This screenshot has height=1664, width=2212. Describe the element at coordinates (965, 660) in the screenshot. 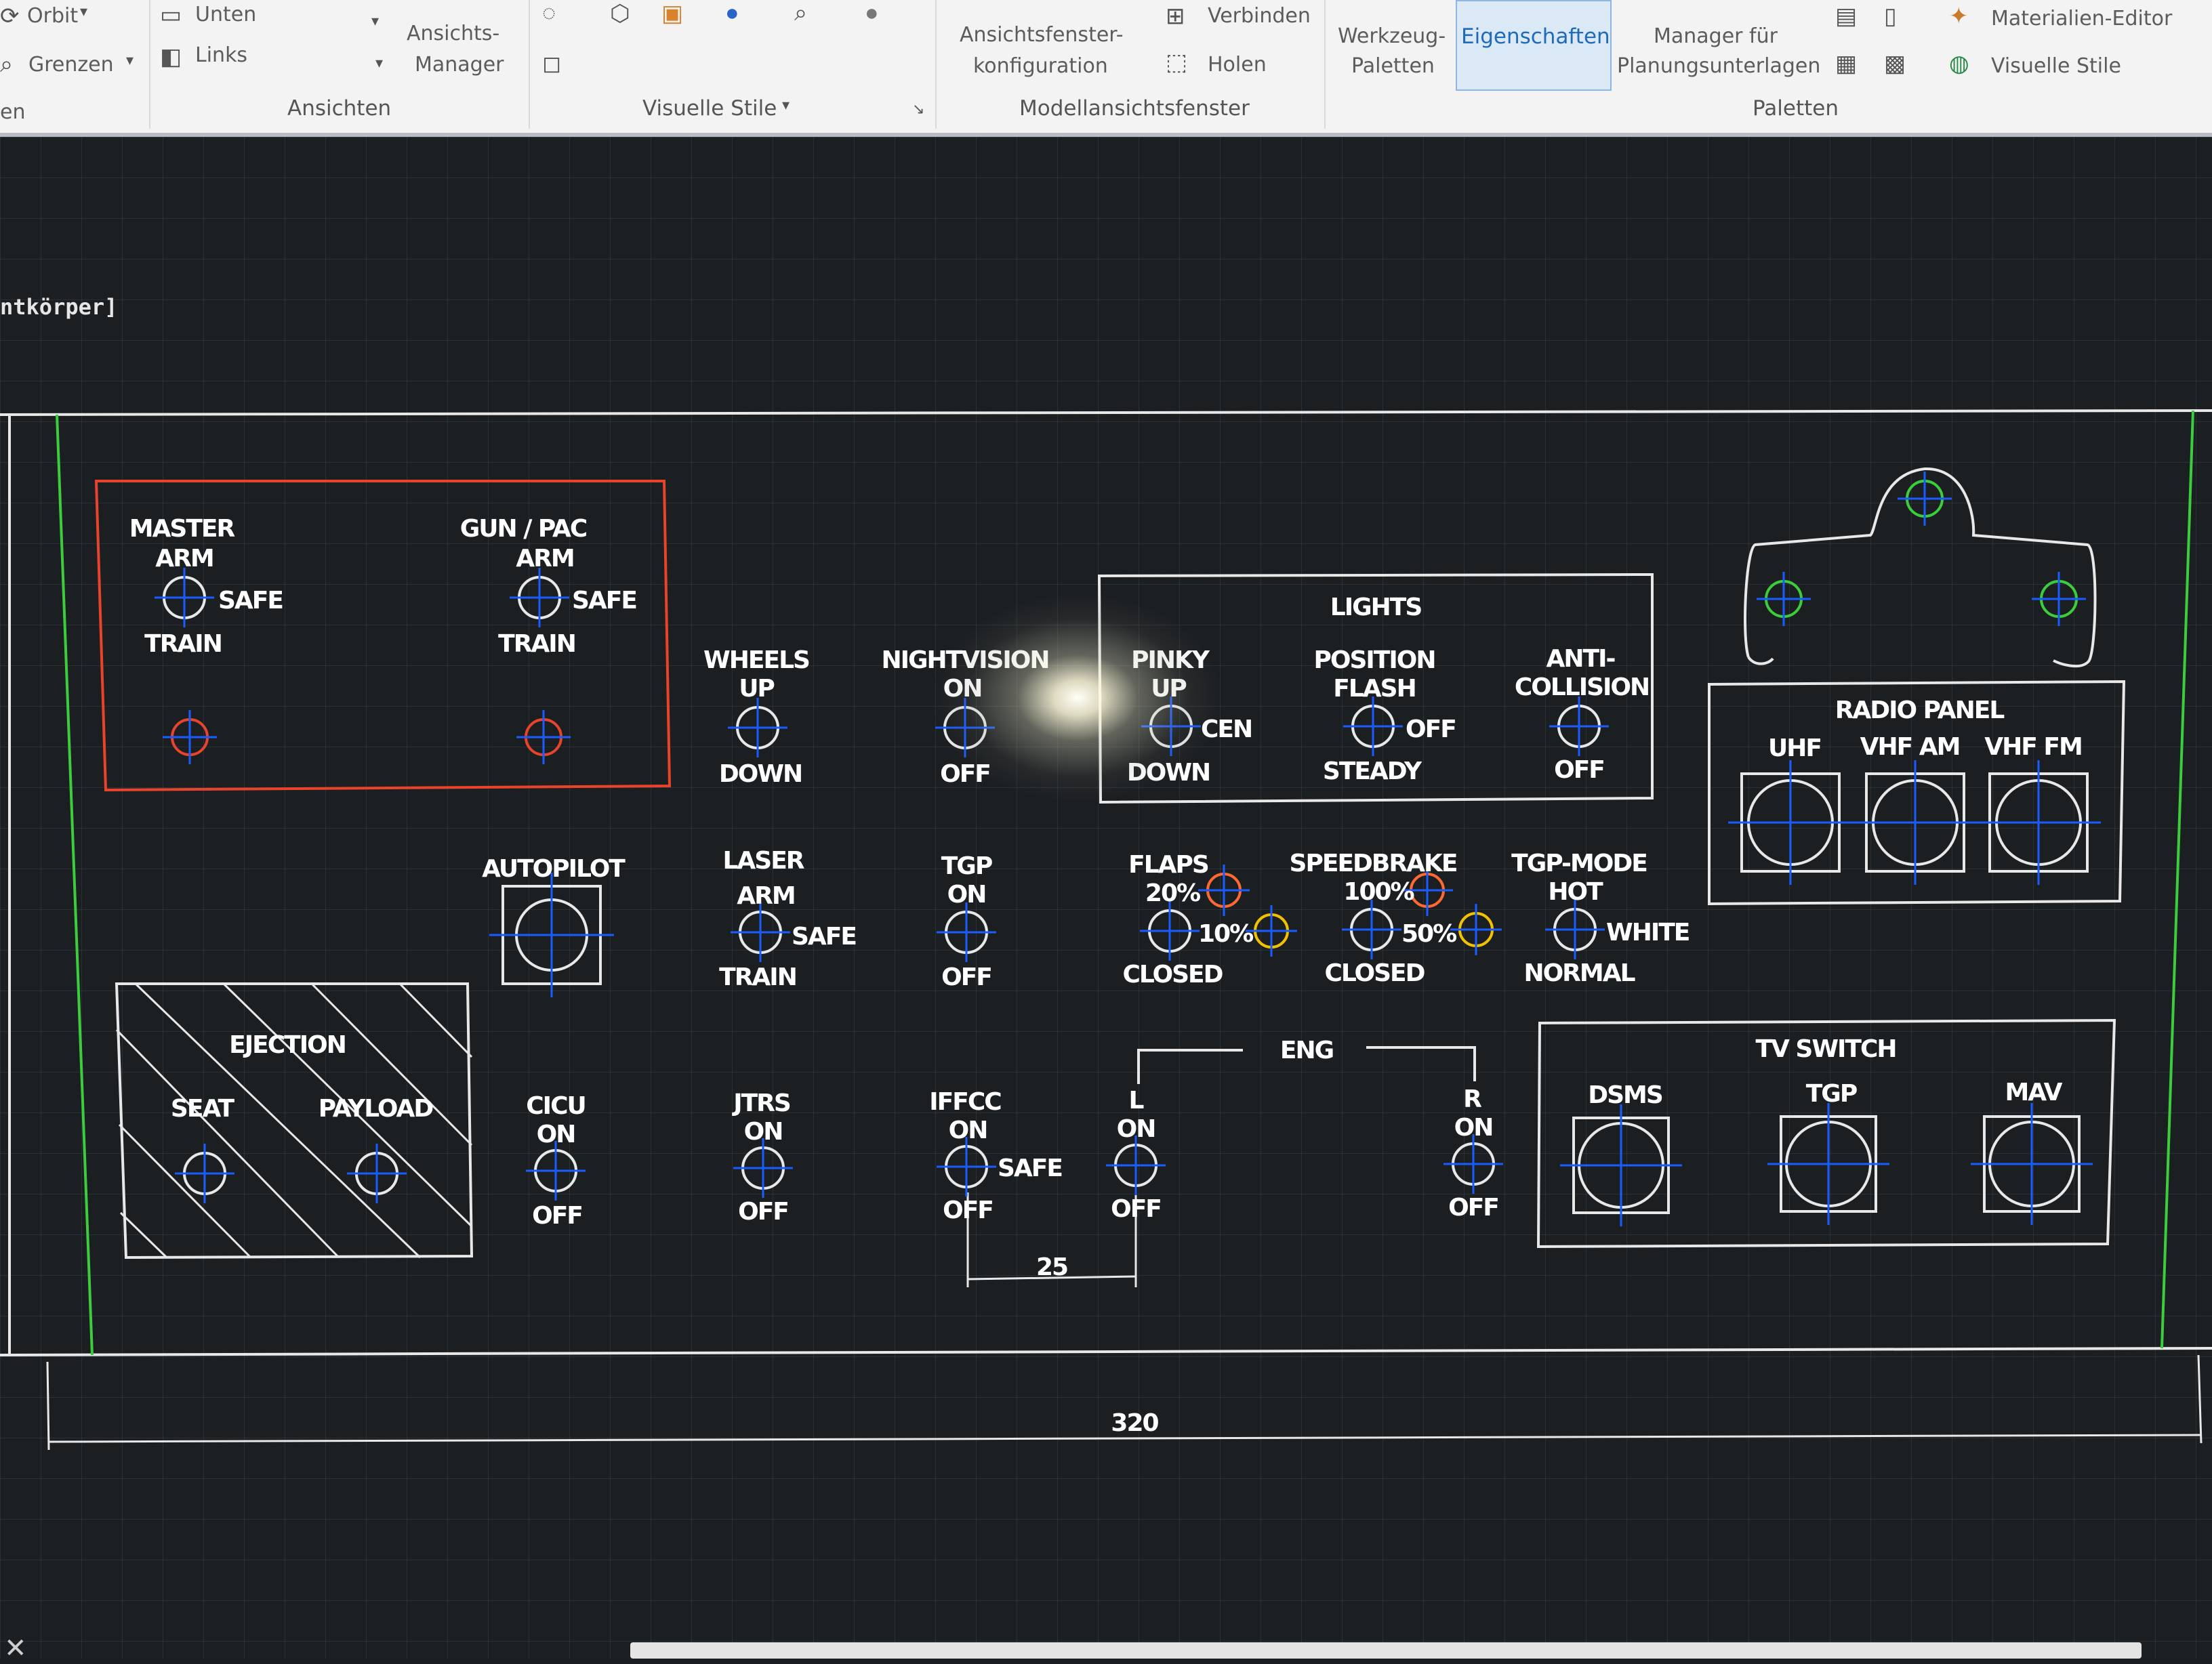

I see `nightvision-title: NIGHTVISION` at that location.